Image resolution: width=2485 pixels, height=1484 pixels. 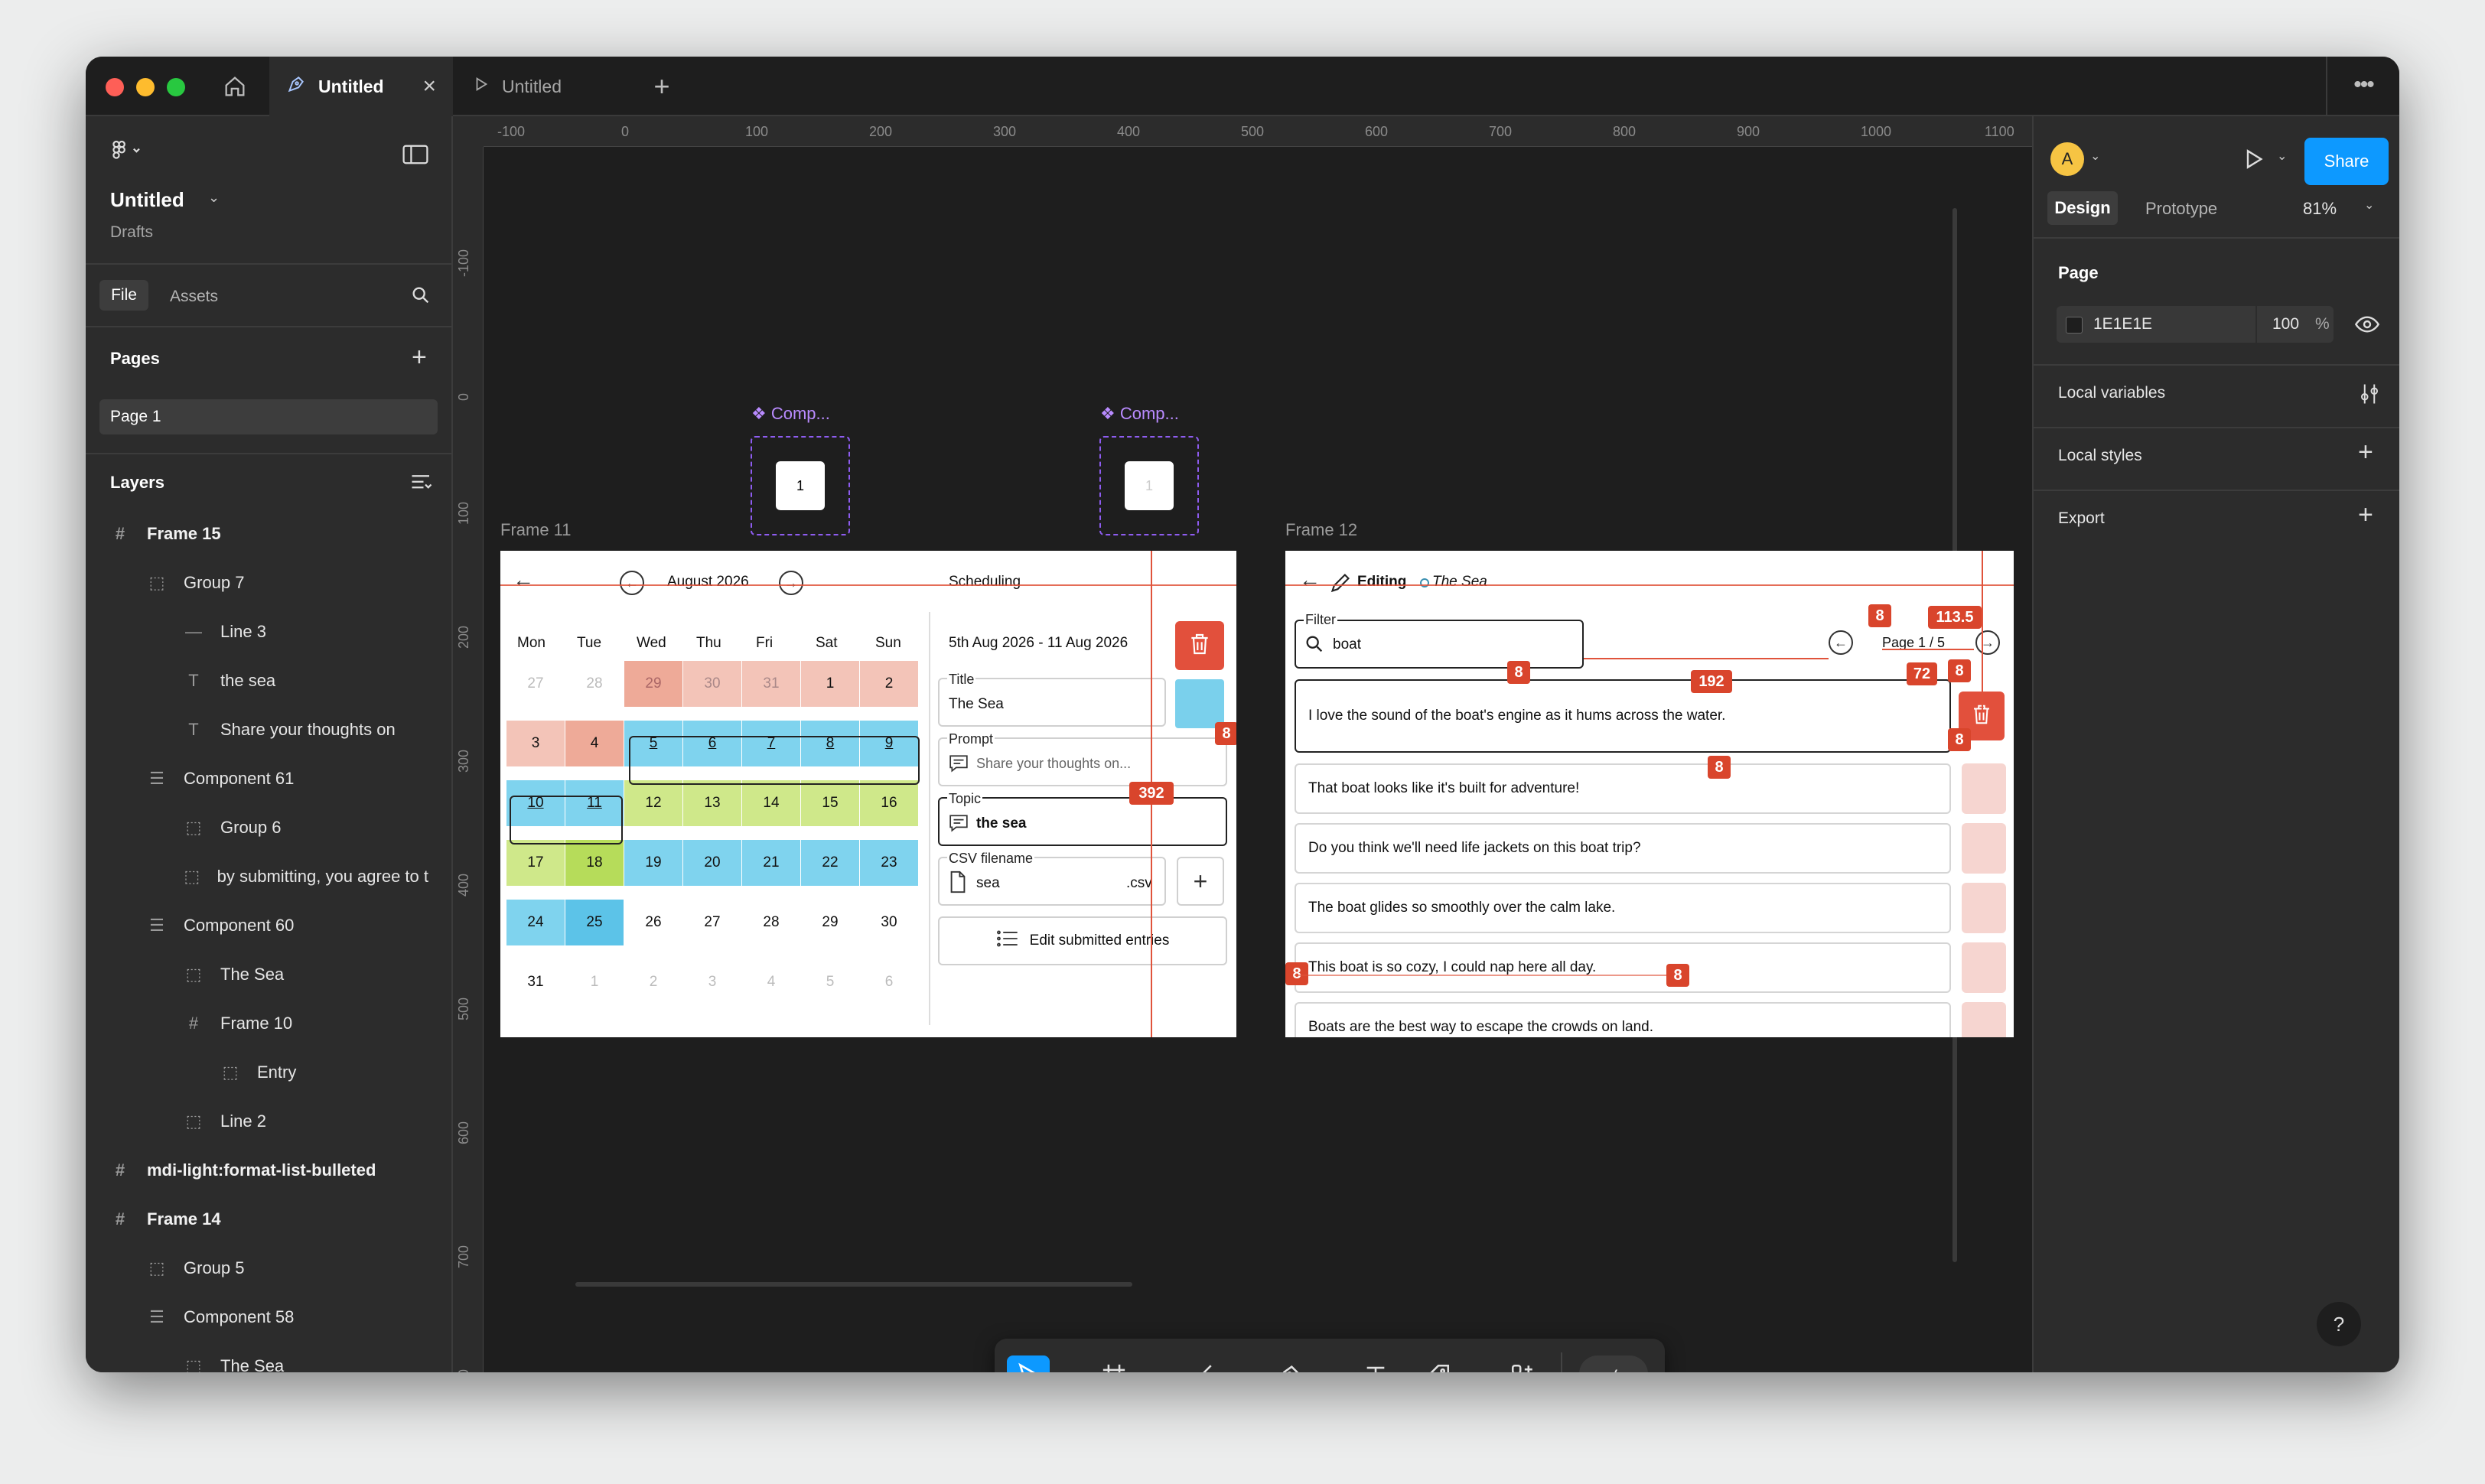 I want to click on calendar-day: 20, so click(x=712, y=863).